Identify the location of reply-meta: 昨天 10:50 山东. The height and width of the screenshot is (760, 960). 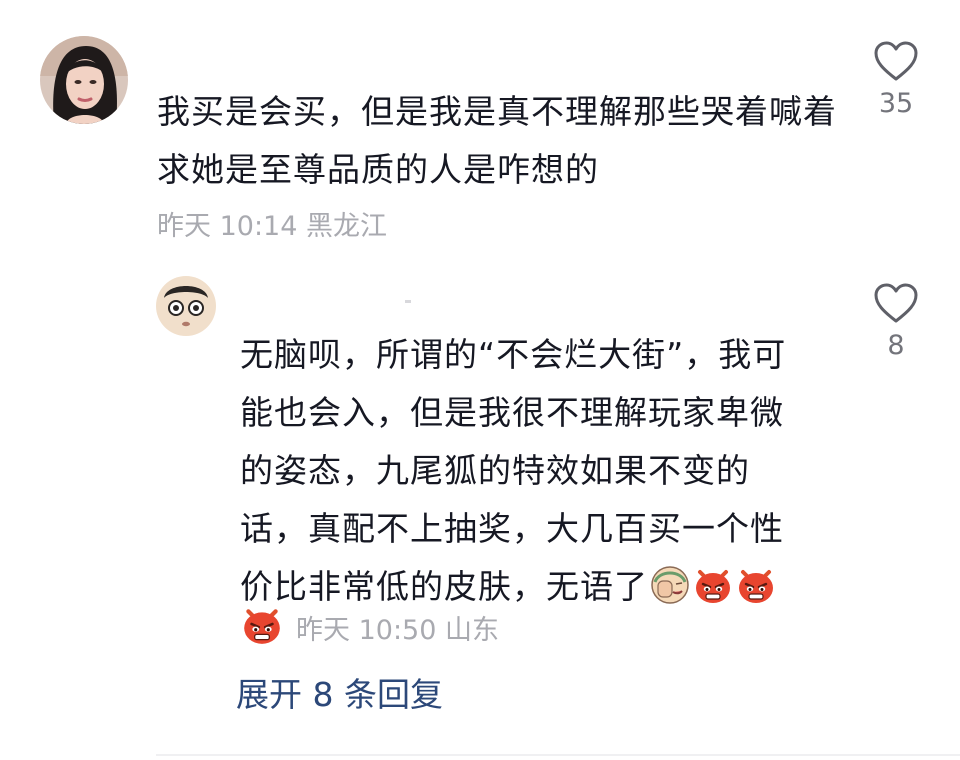
(397, 627).